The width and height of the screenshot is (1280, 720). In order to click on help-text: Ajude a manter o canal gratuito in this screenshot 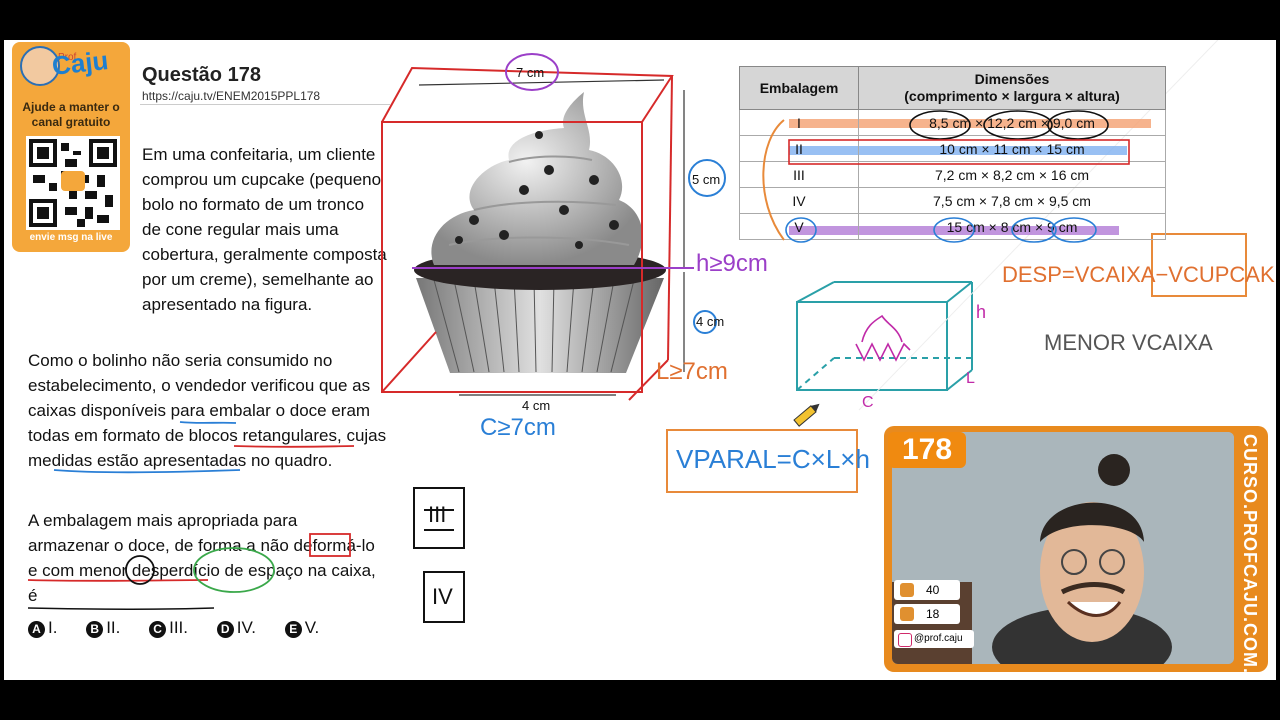, I will do `click(71, 114)`.